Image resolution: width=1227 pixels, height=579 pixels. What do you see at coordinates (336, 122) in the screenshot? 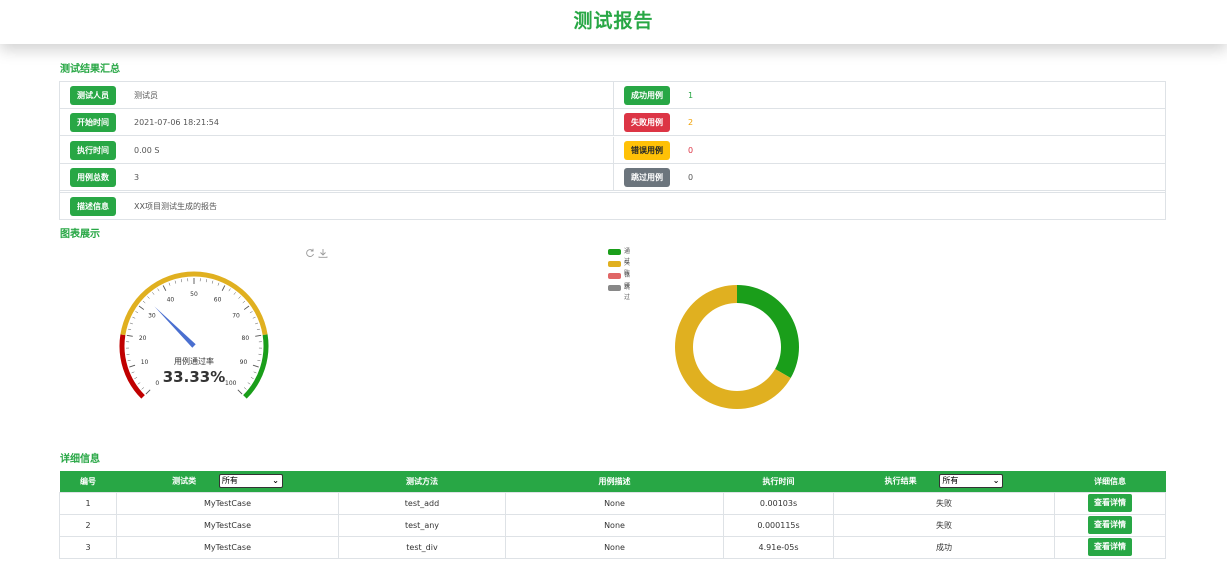
I see `start-cell: 开始时间 2021-07-06 18:21:54` at bounding box center [336, 122].